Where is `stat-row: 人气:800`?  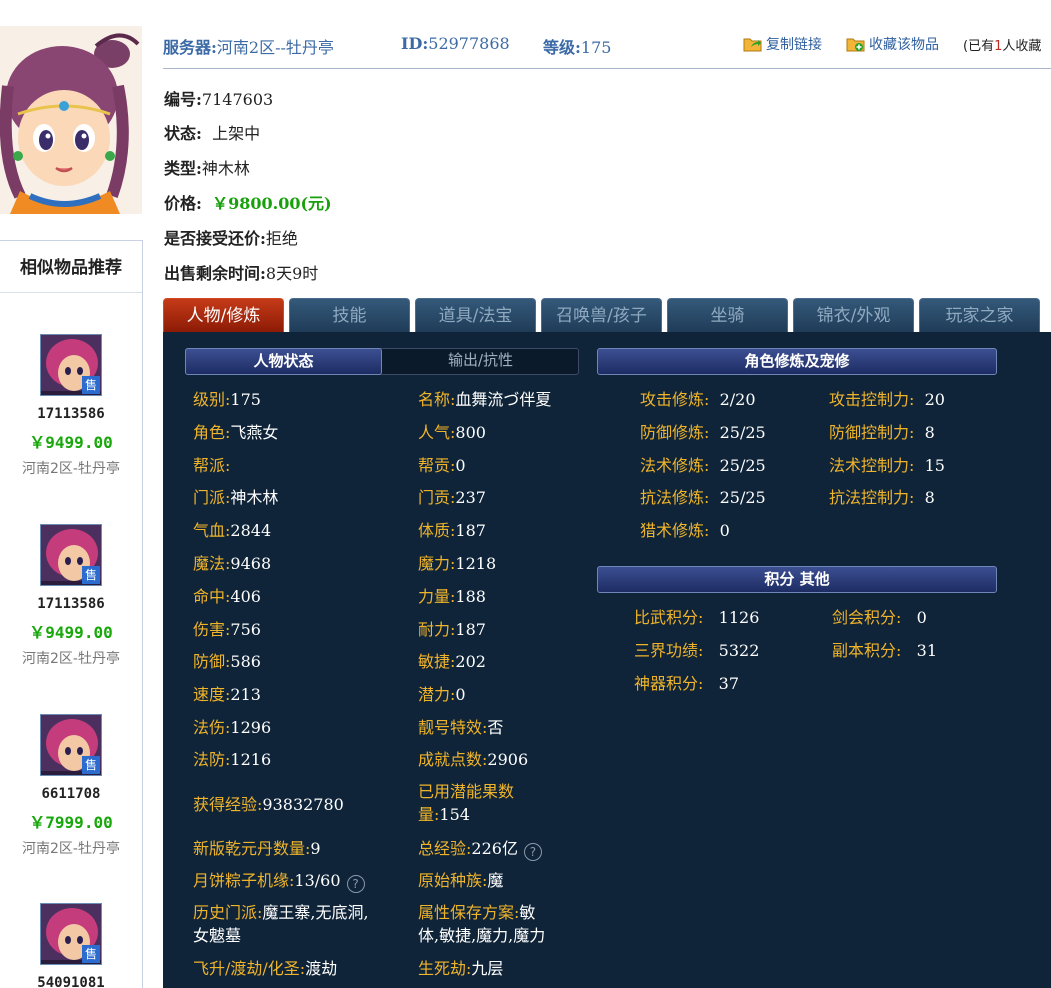 stat-row: 人气:800 is located at coordinates (452, 431).